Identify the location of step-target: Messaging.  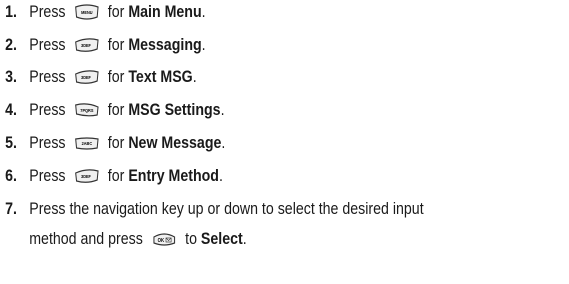
(165, 45).